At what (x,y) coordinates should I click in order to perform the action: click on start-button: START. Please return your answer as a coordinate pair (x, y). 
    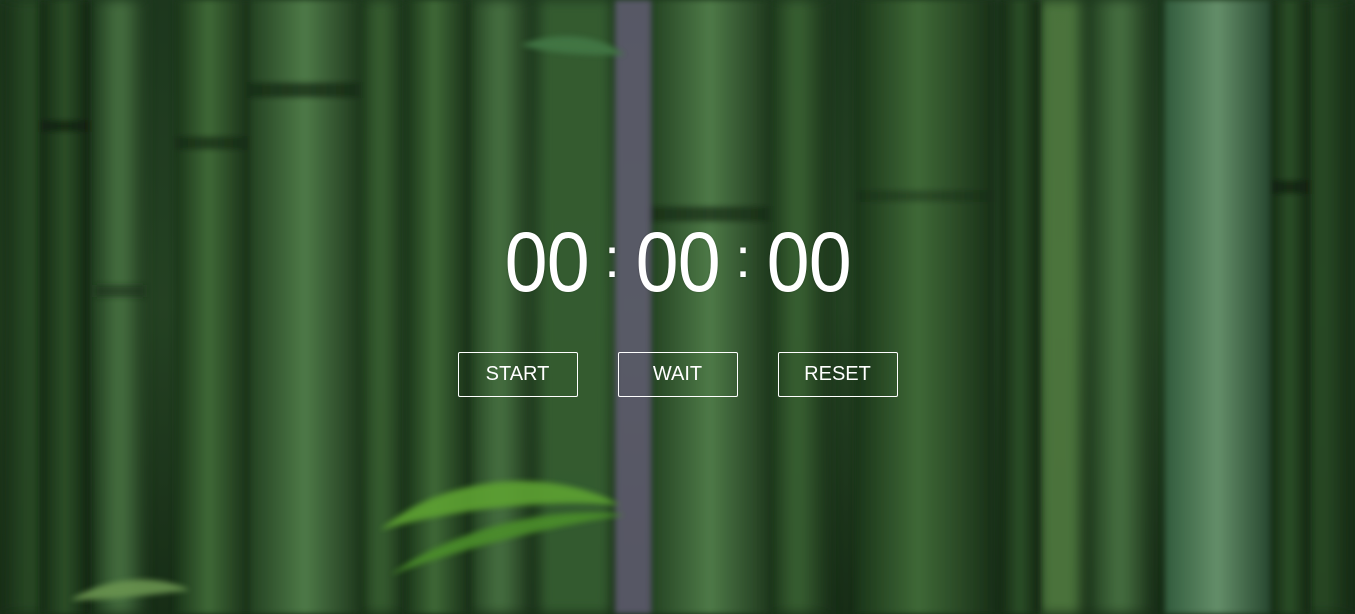
    Looking at the image, I should click on (517, 374).